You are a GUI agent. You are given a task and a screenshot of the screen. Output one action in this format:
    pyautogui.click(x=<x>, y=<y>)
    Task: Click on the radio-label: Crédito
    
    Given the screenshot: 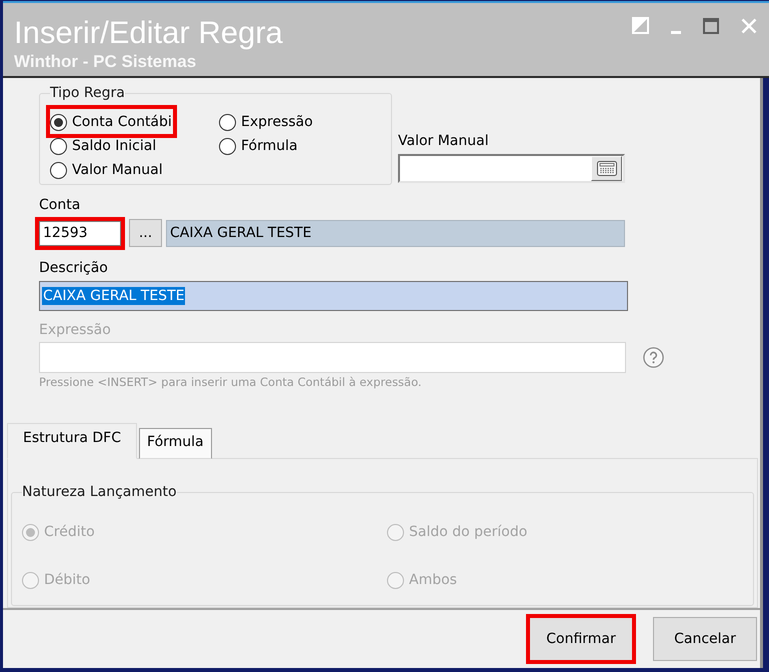 What is the action you would take?
    pyautogui.click(x=69, y=532)
    